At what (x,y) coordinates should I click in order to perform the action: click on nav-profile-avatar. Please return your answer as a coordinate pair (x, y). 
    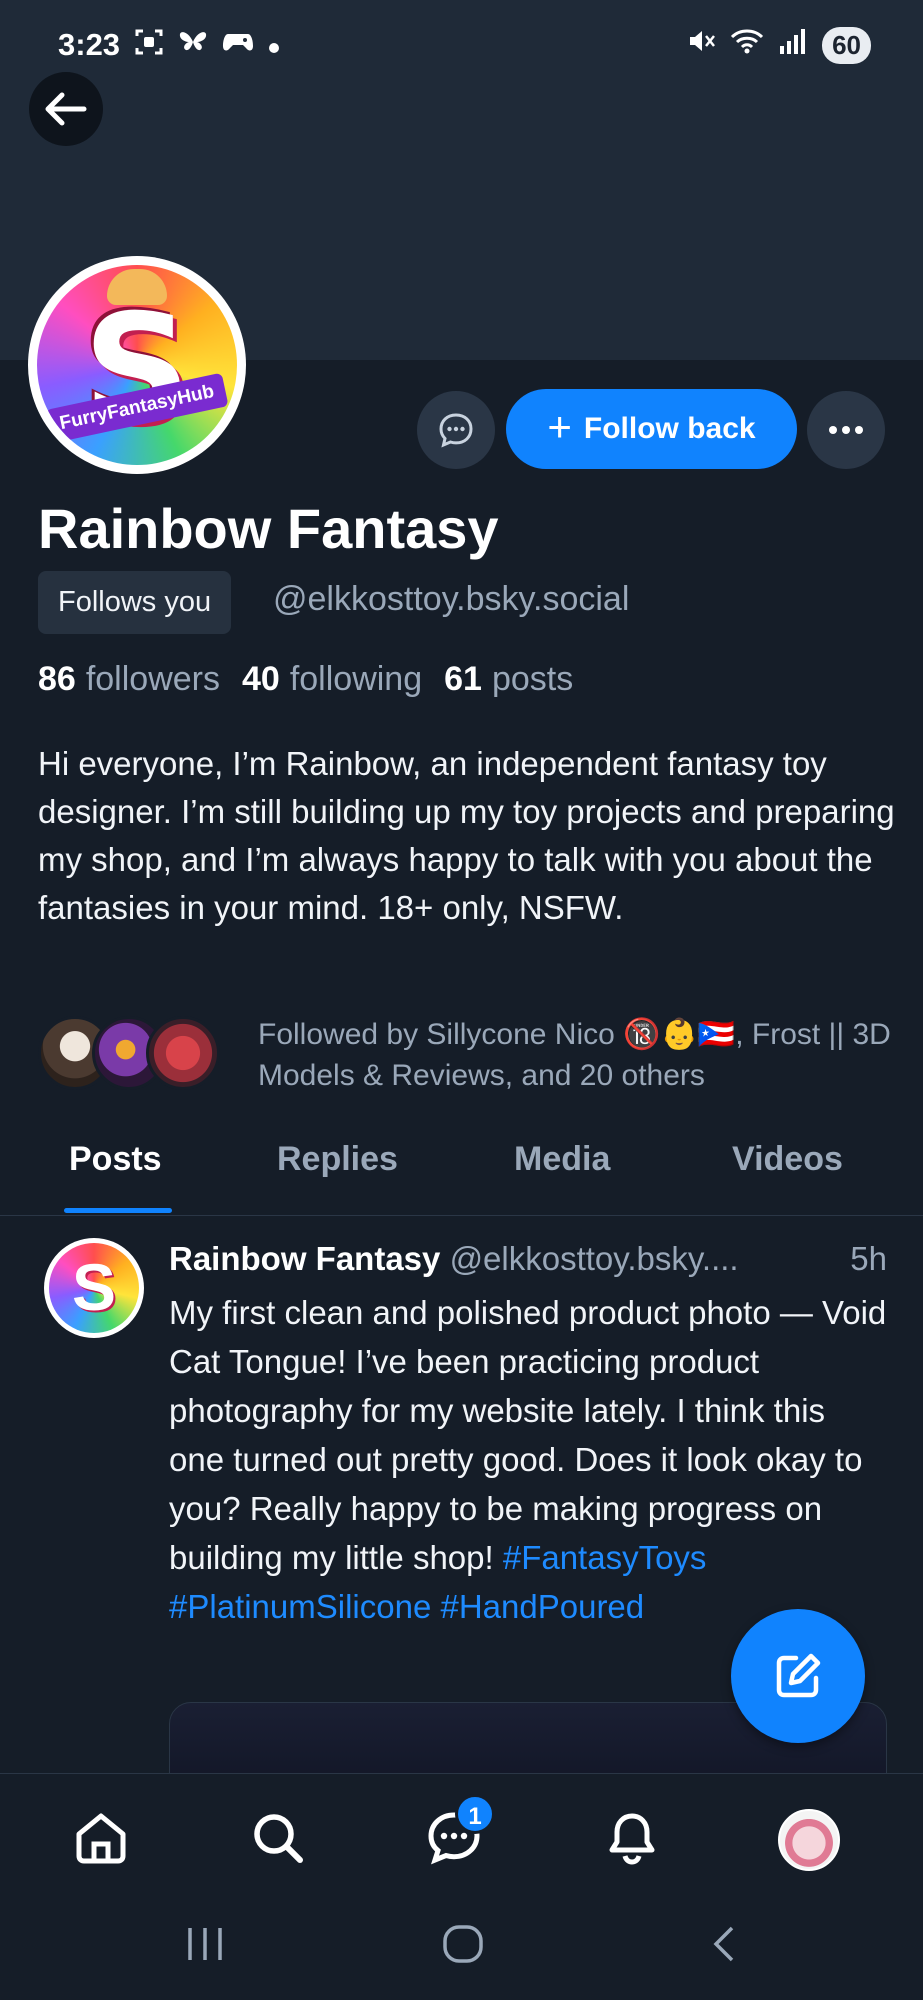
    Looking at the image, I should click on (809, 1840).